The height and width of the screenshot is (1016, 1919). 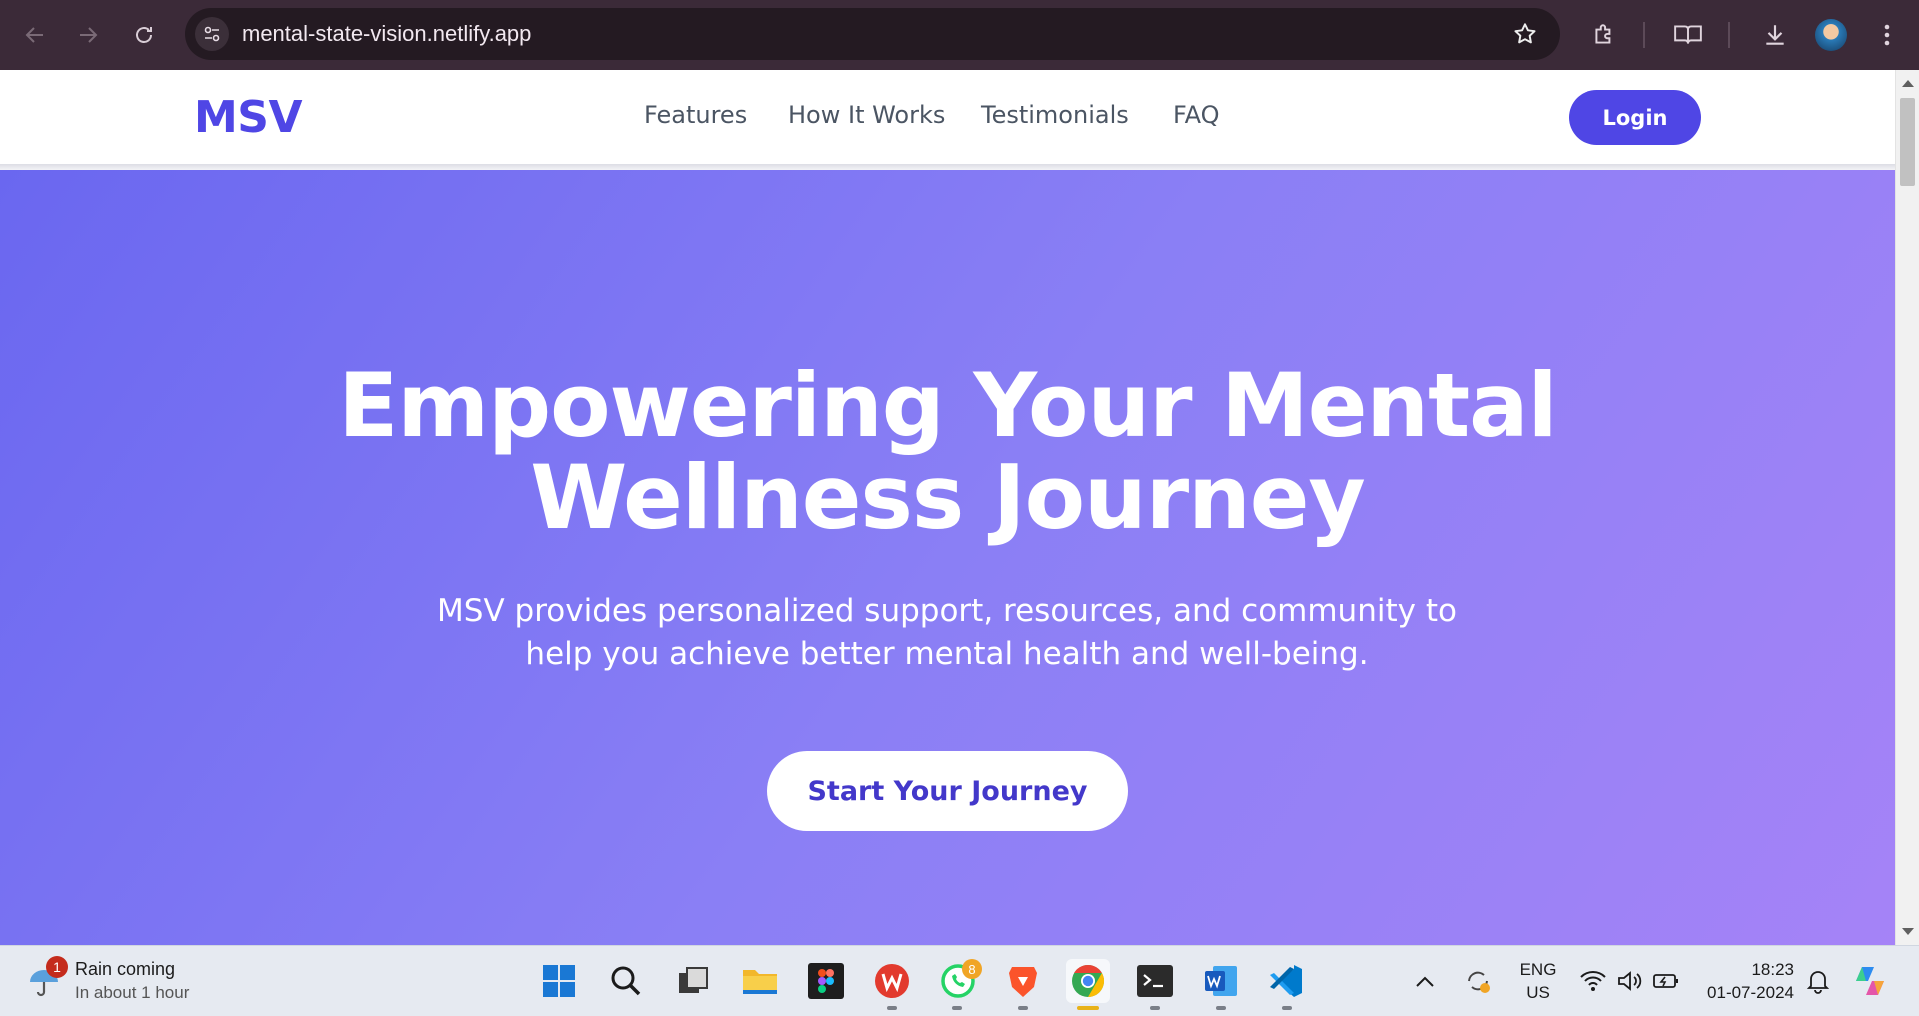 I want to click on volume-icon, so click(x=1630, y=981).